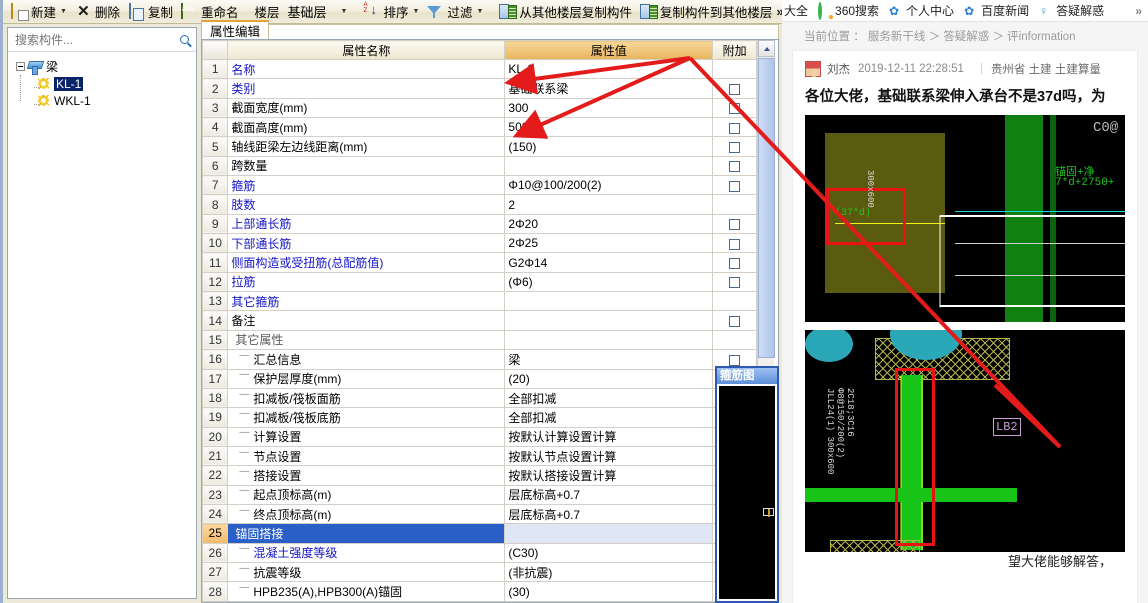  Describe the element at coordinates (366, 301) in the screenshot. I see `row-property-name: 其它箍筋` at that location.